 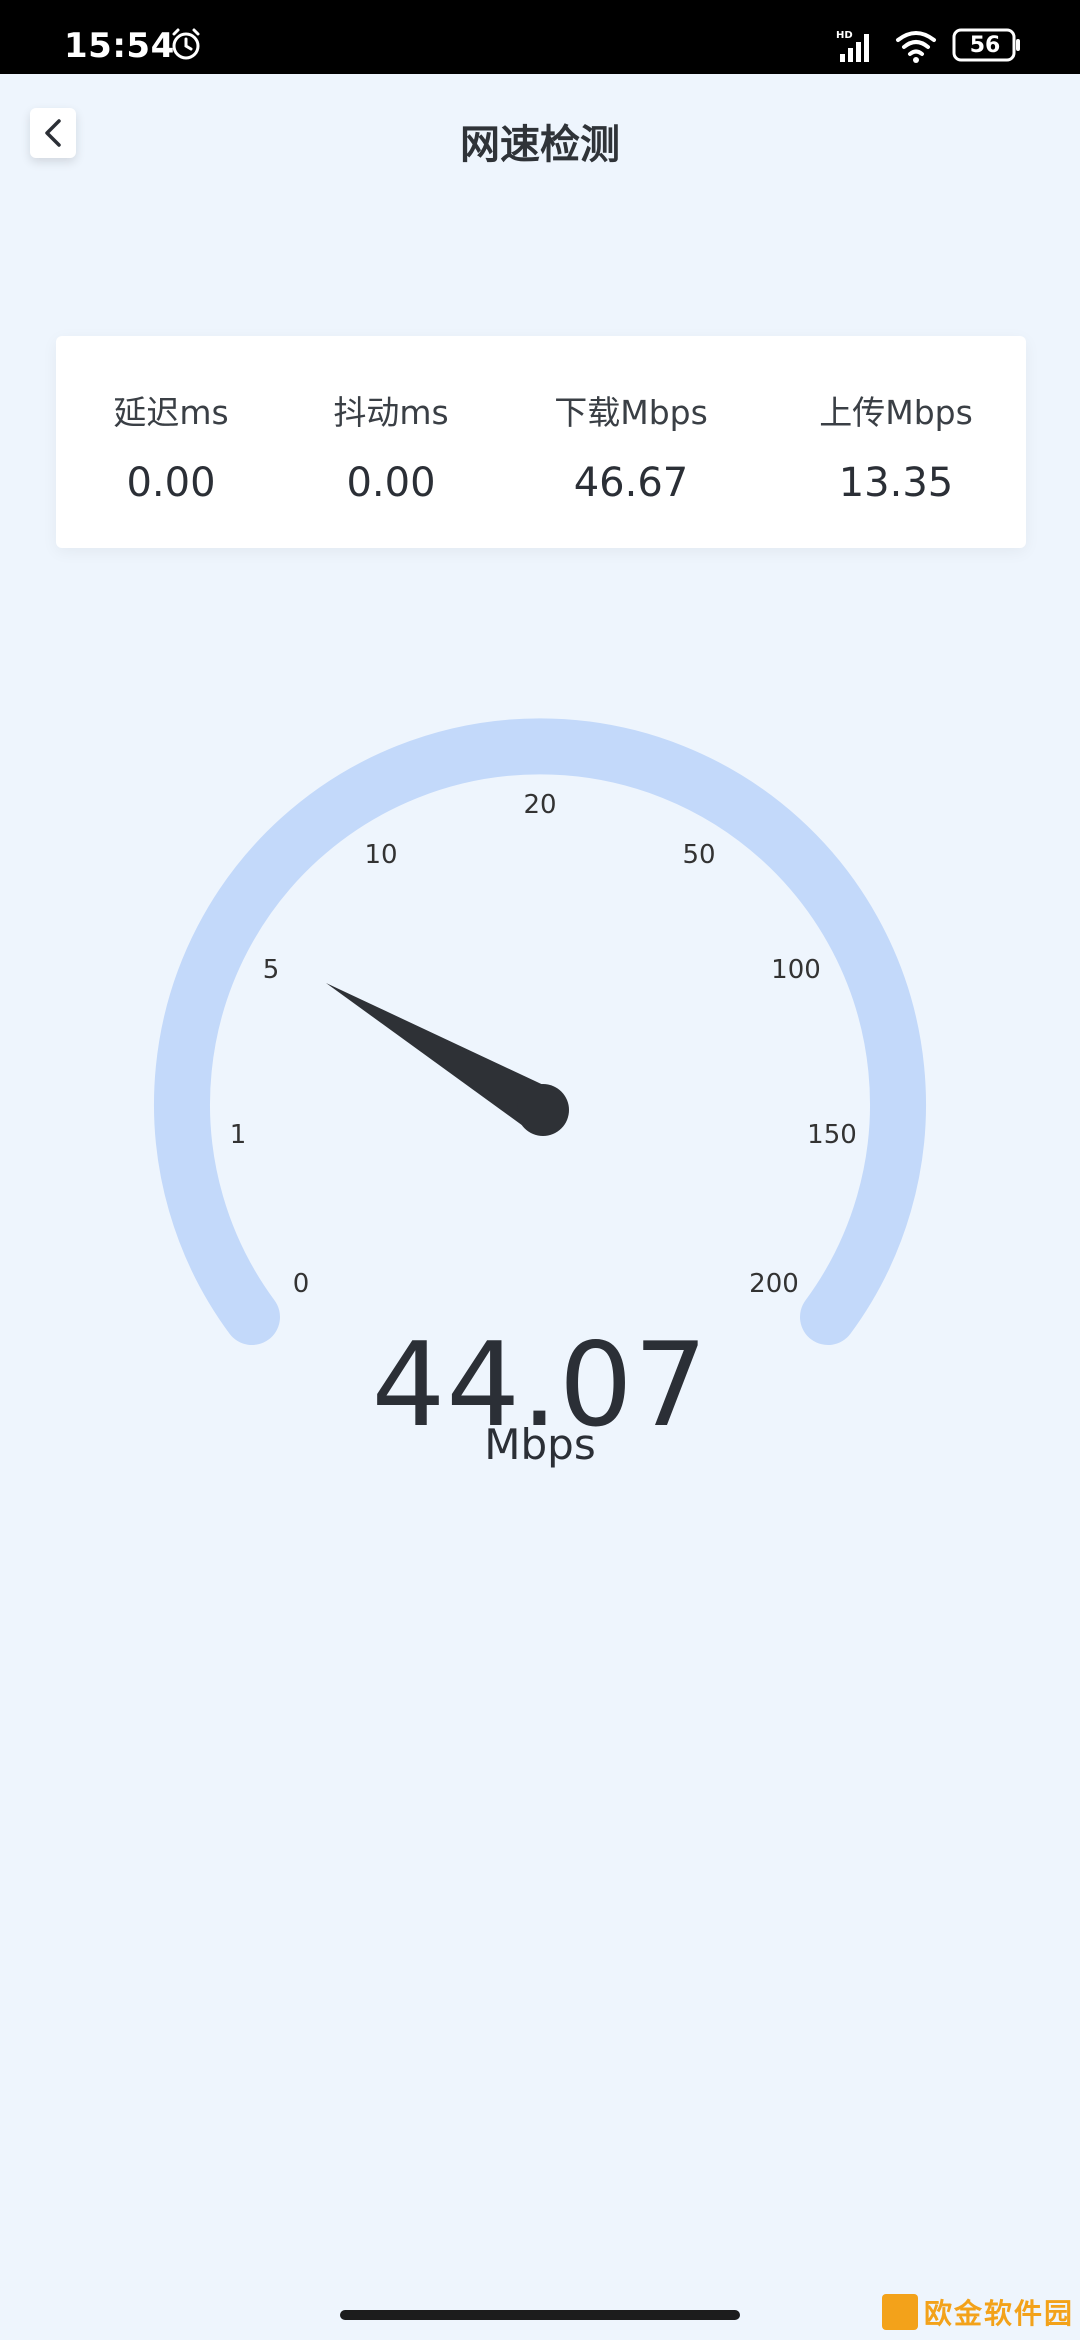 What do you see at coordinates (186, 44) in the screenshot?
I see `alarm-icon` at bounding box center [186, 44].